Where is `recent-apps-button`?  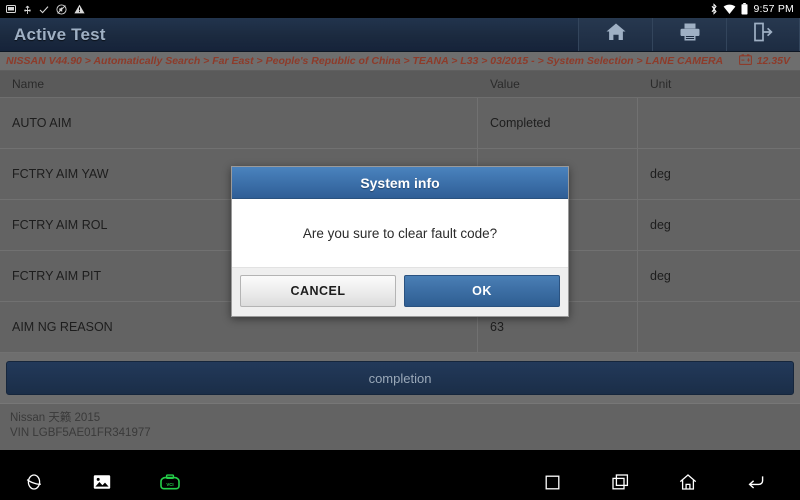 recent-apps-button is located at coordinates (620, 484).